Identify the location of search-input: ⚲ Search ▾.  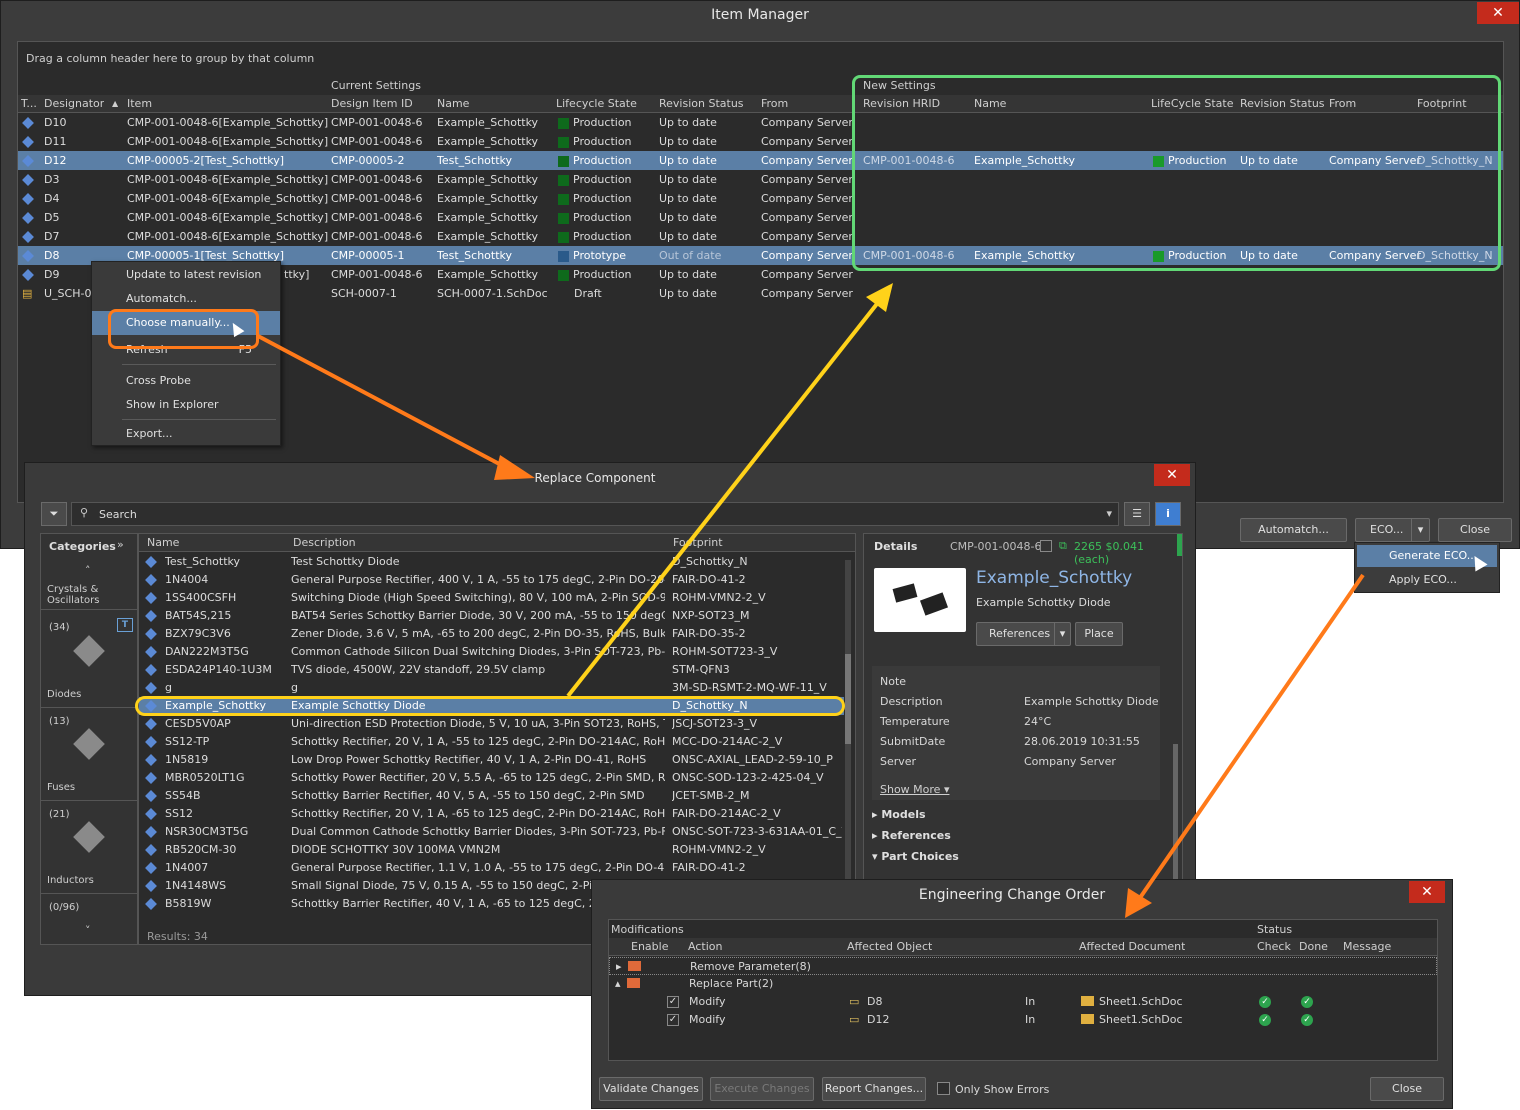
(595, 514).